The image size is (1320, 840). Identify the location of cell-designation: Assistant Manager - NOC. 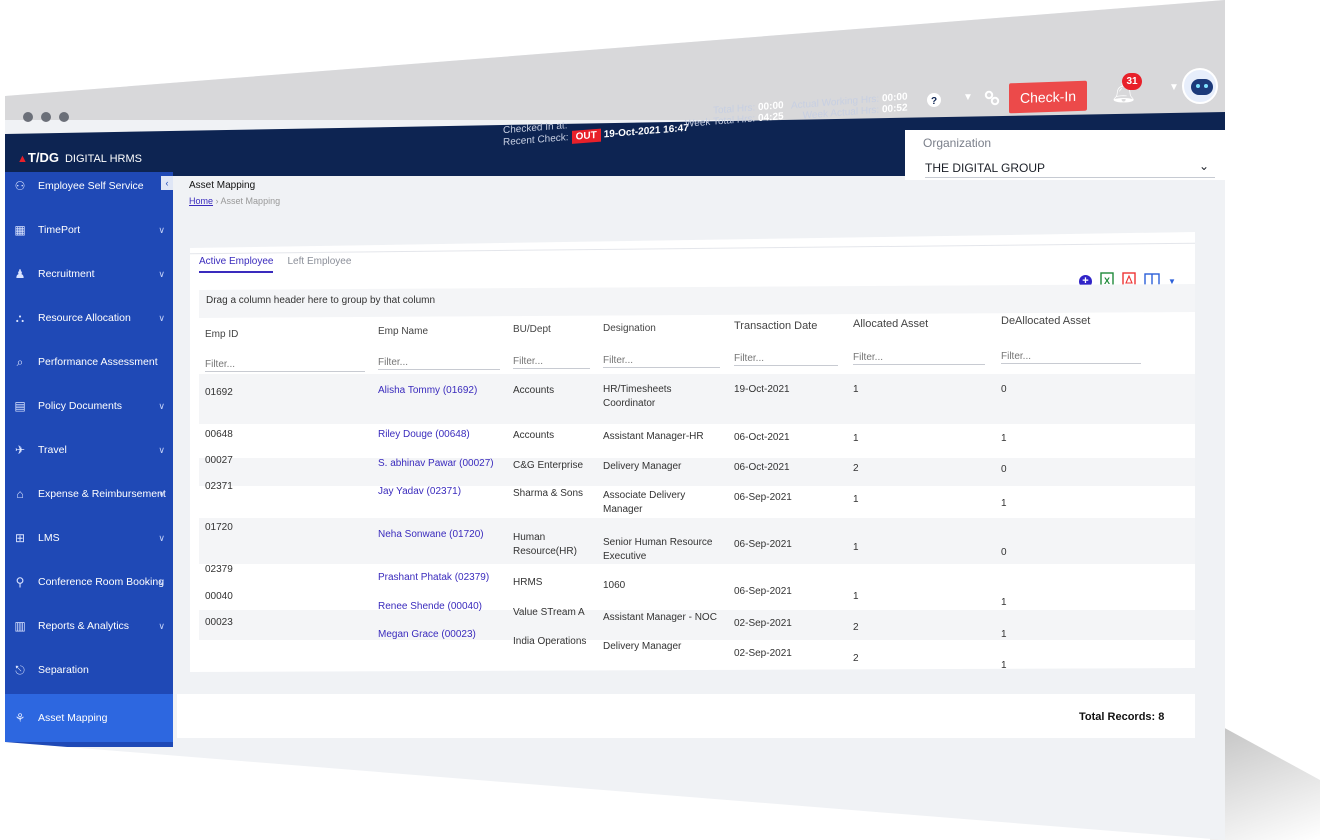
(660, 617).